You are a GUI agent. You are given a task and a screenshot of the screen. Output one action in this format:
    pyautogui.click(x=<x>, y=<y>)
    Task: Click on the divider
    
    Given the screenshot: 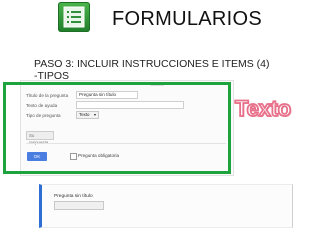 What is the action you would take?
    pyautogui.click(x=126, y=143)
    